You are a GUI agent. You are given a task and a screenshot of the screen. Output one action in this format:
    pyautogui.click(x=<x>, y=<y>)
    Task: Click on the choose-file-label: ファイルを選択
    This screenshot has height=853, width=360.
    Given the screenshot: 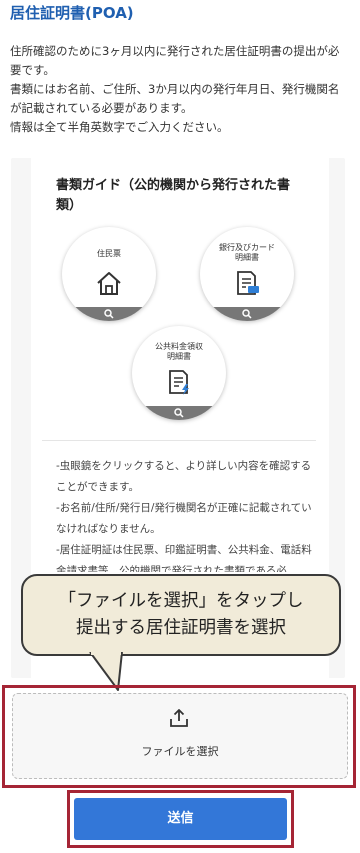 What is the action you would take?
    pyautogui.click(x=180, y=751)
    